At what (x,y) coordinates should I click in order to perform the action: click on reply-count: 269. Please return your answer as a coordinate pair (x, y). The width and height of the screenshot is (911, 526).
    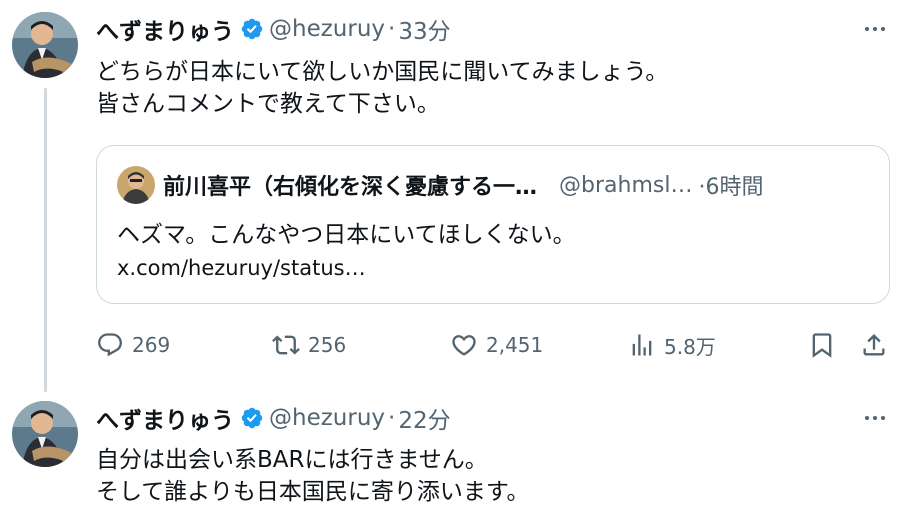
    Looking at the image, I should click on (151, 345).